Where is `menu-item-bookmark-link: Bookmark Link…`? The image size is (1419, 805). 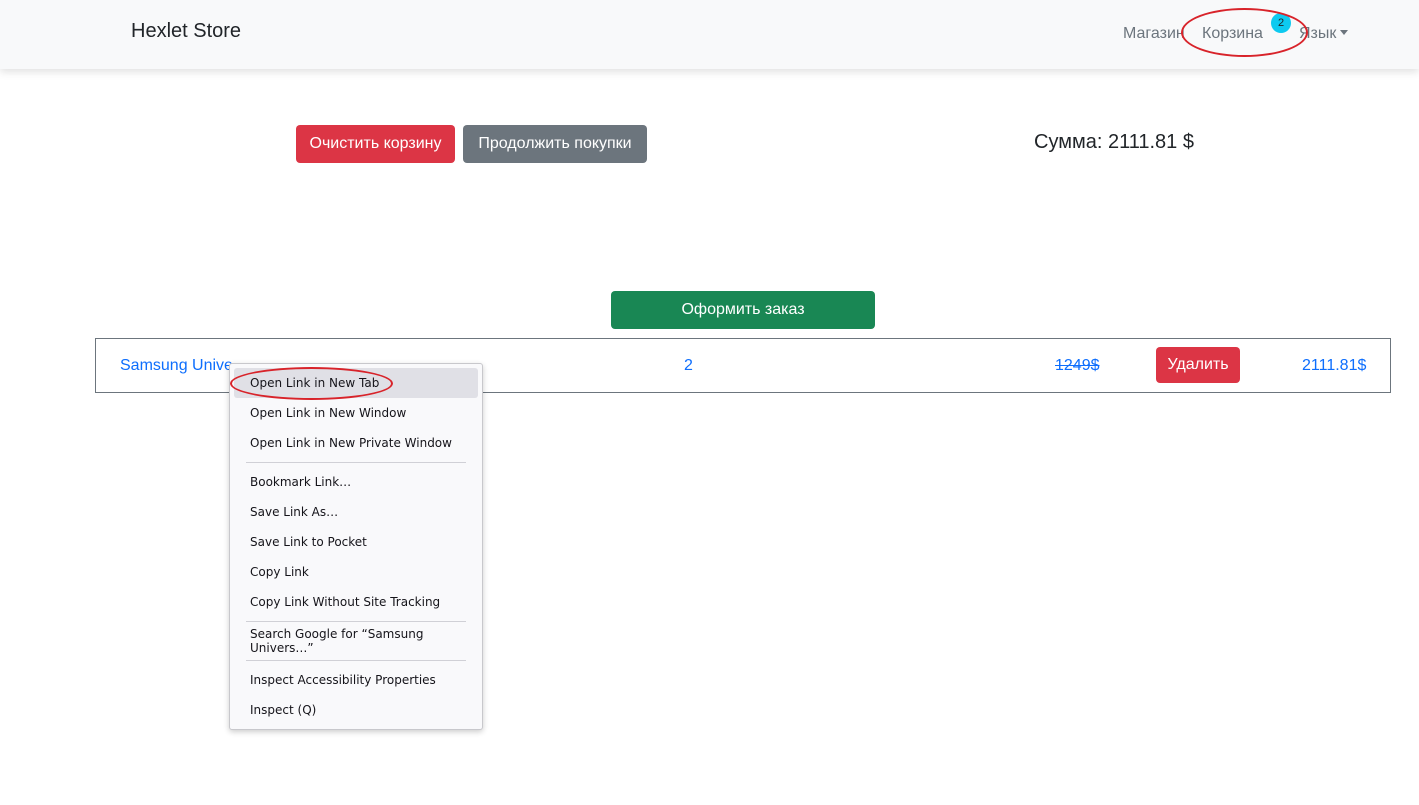
menu-item-bookmark-link: Bookmark Link… is located at coordinates (356, 482).